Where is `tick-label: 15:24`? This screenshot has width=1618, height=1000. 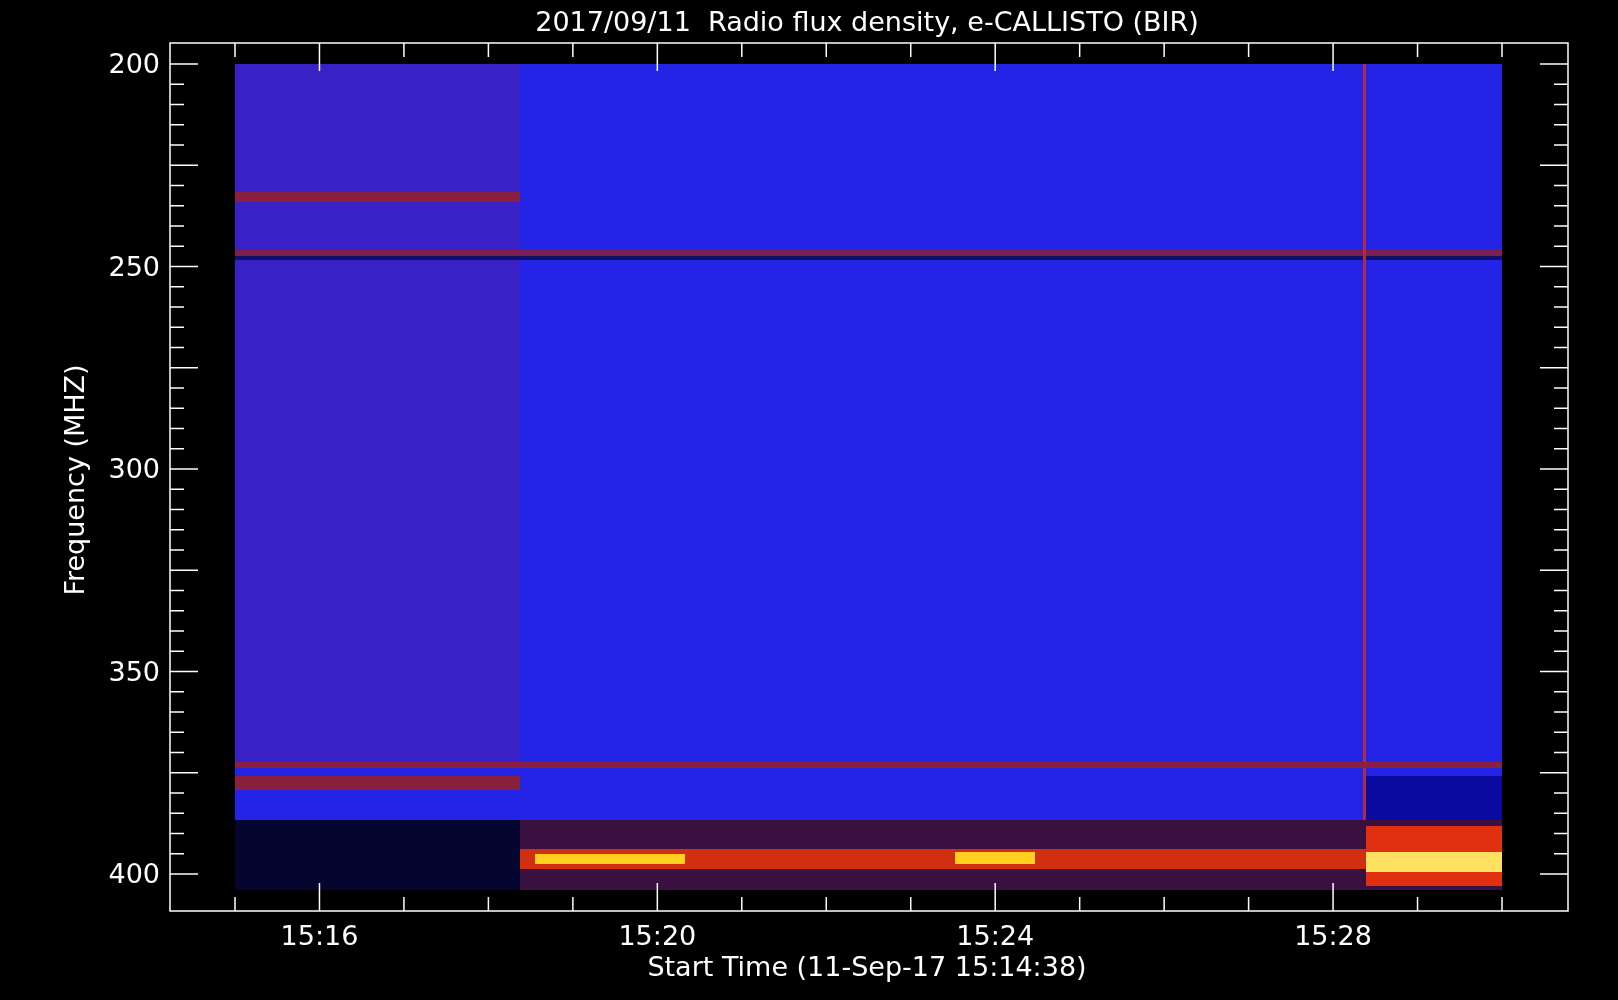
tick-label: 15:24 is located at coordinates (995, 935).